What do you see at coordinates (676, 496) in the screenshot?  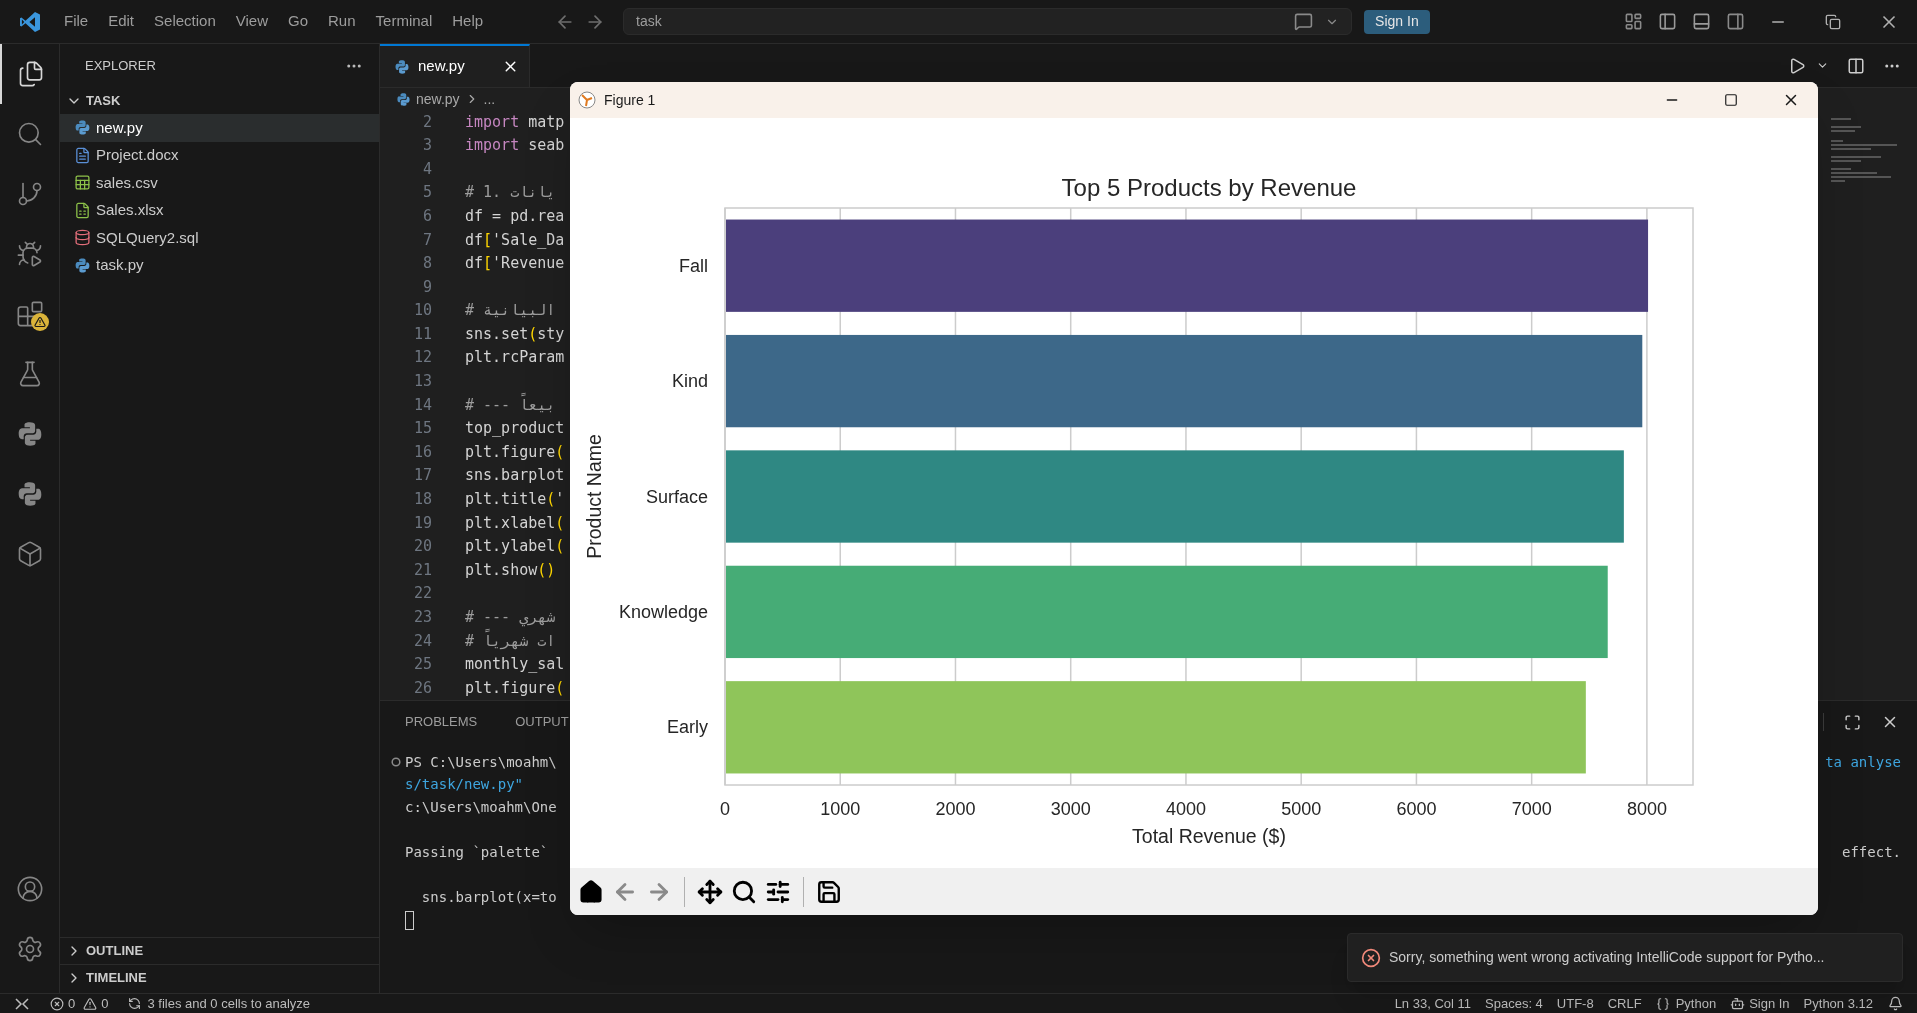 I see `category-label: Surface` at bounding box center [676, 496].